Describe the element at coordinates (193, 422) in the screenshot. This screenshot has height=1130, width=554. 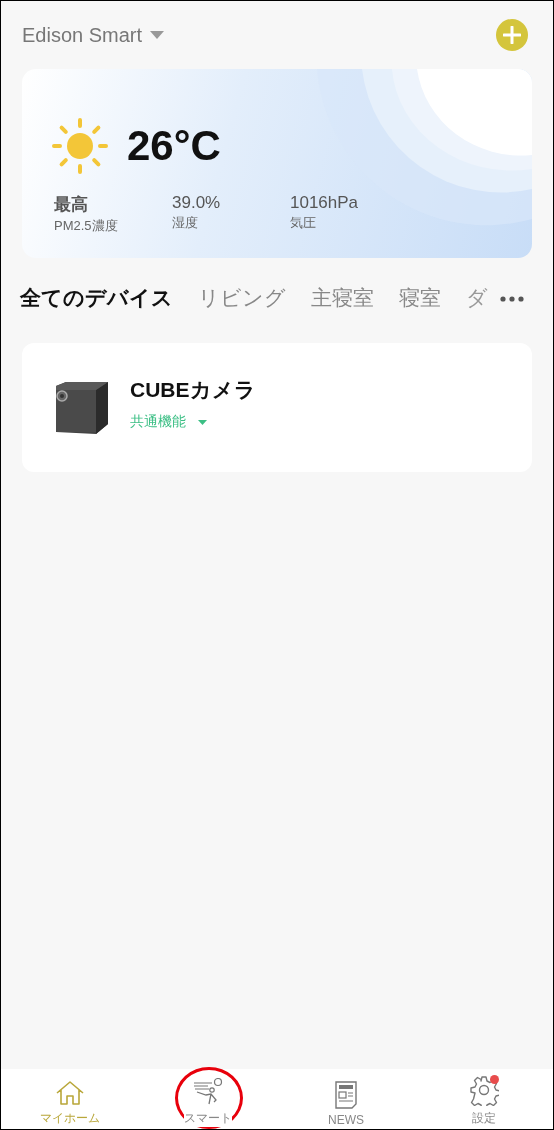
I see `function-menu: 共通機能` at that location.